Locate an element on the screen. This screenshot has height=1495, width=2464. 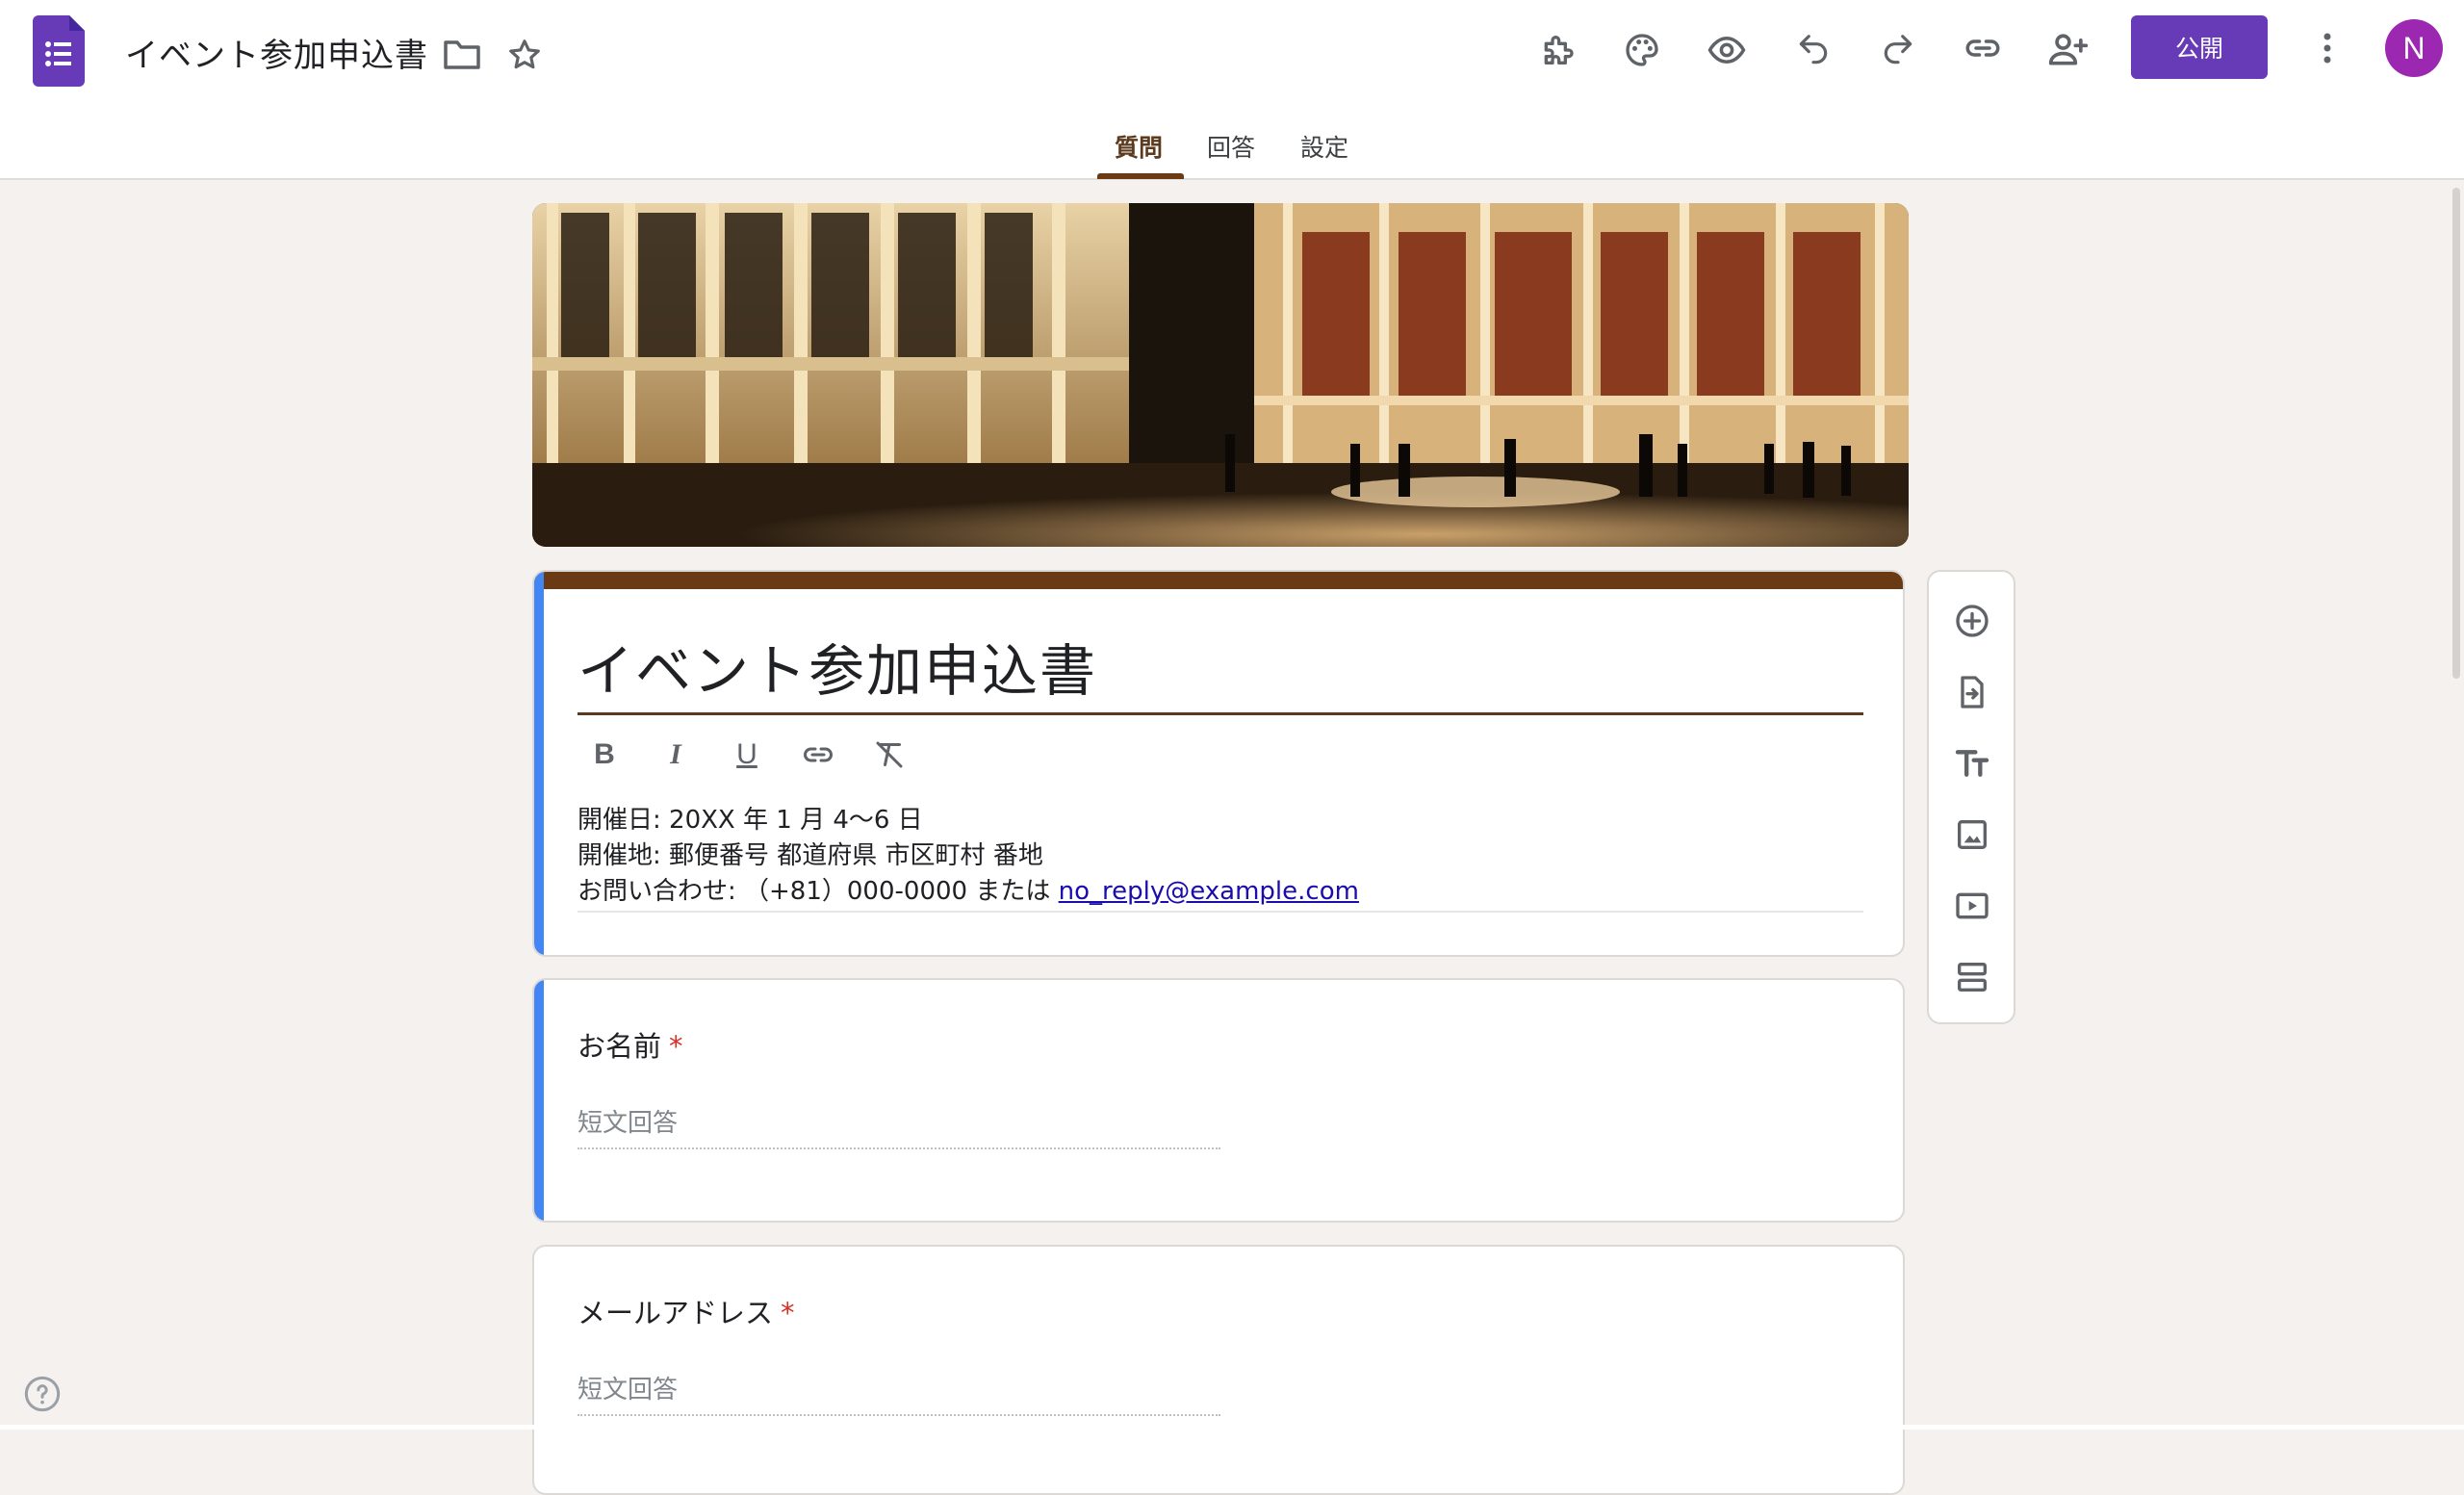
question-title-text: お名前 is located at coordinates (620, 1046).